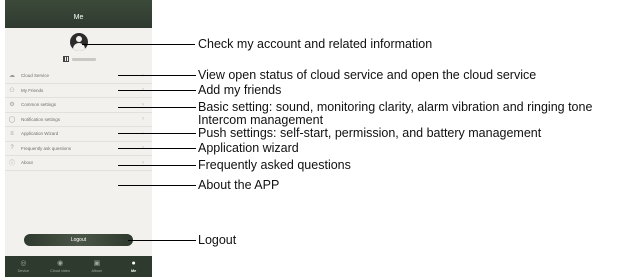 The image size is (624, 277). What do you see at coordinates (248, 148) in the screenshot?
I see `callout-wizard: Application wizard` at bounding box center [248, 148].